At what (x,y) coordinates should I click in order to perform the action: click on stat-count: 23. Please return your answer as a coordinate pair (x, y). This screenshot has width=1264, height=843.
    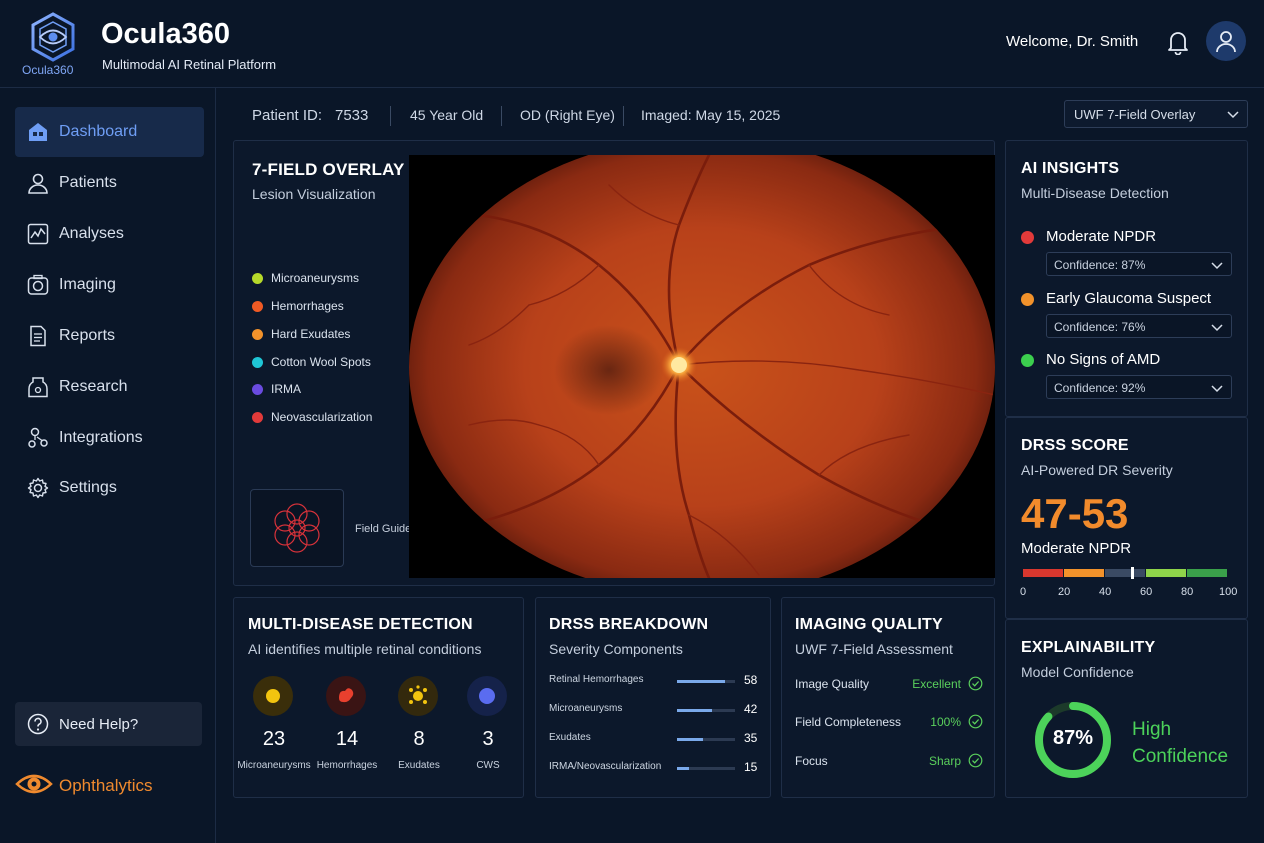
    Looking at the image, I should click on (274, 739).